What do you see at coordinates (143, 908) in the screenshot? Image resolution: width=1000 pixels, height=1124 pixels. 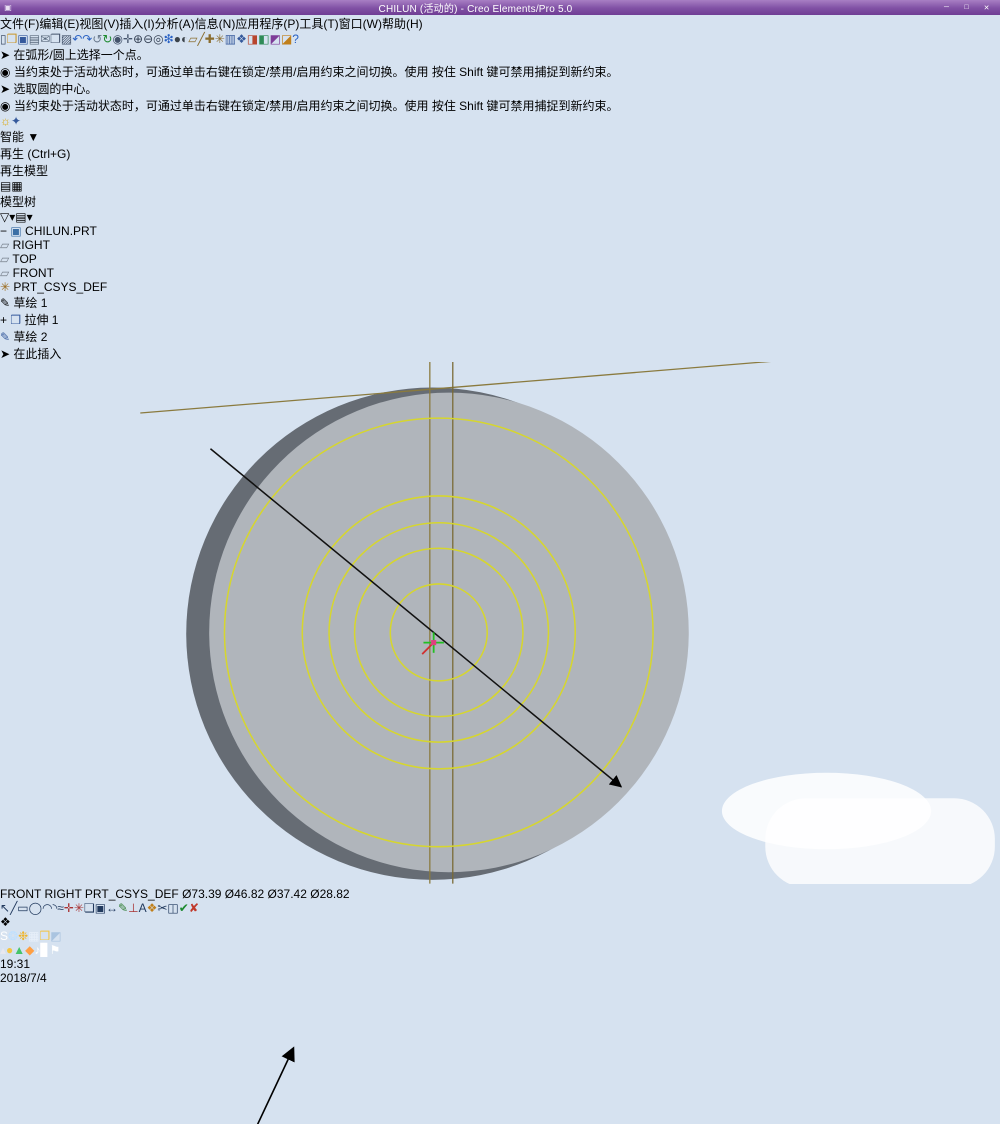 I see `text-icon: A` at bounding box center [143, 908].